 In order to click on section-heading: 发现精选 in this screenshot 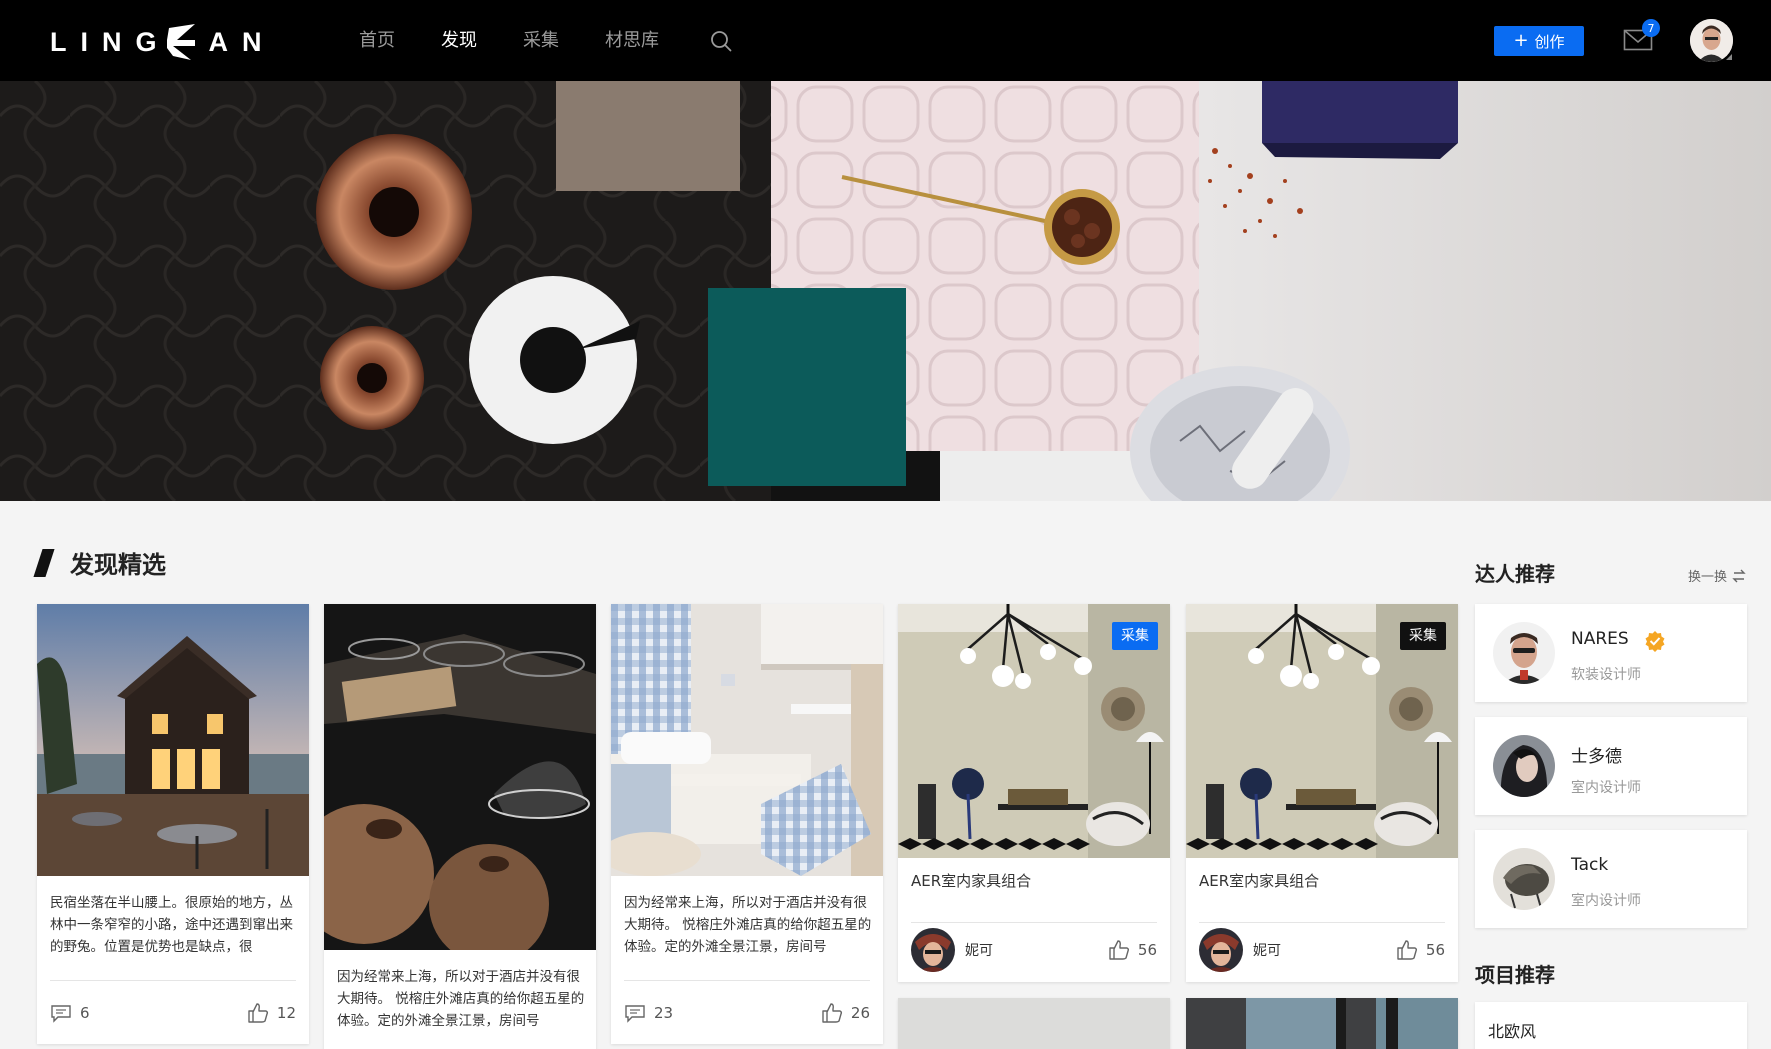, I will do `click(99, 562)`.